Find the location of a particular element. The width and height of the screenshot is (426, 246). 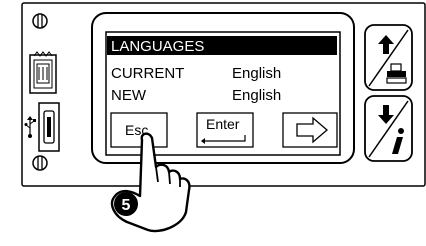

serial-port-icon is located at coordinates (43, 72).